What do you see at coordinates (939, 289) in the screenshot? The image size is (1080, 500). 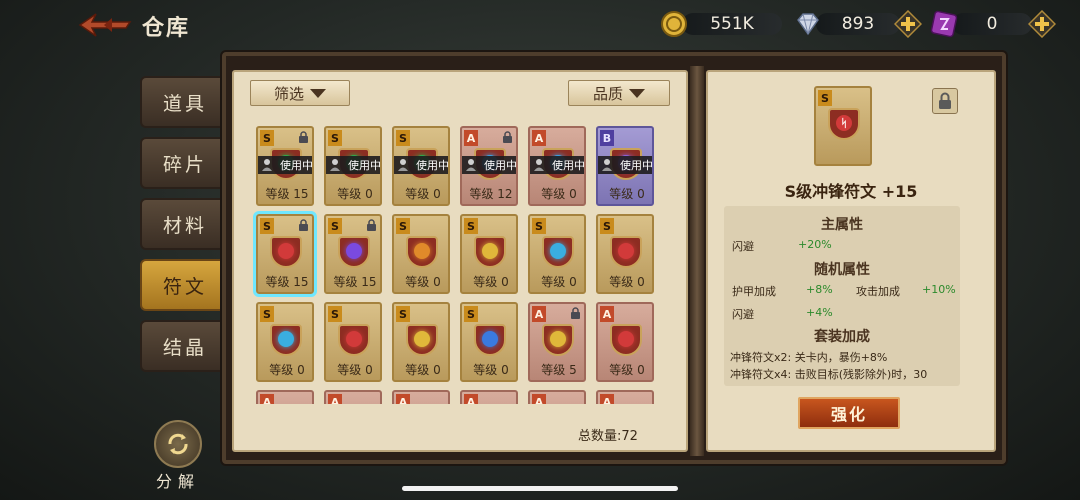 I see `random-stat-value: +10%` at bounding box center [939, 289].